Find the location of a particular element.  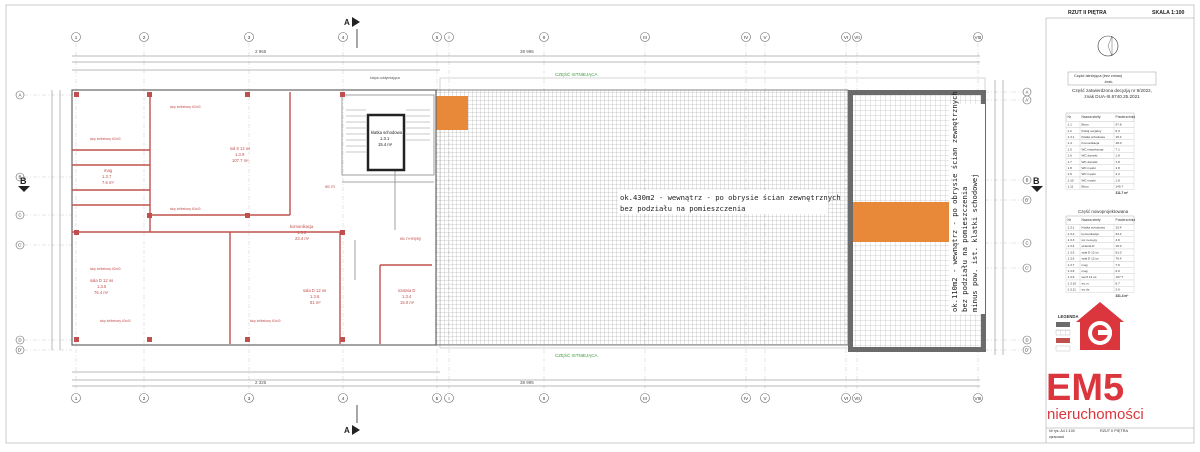

row-label: A' is located at coordinates (1027, 100).